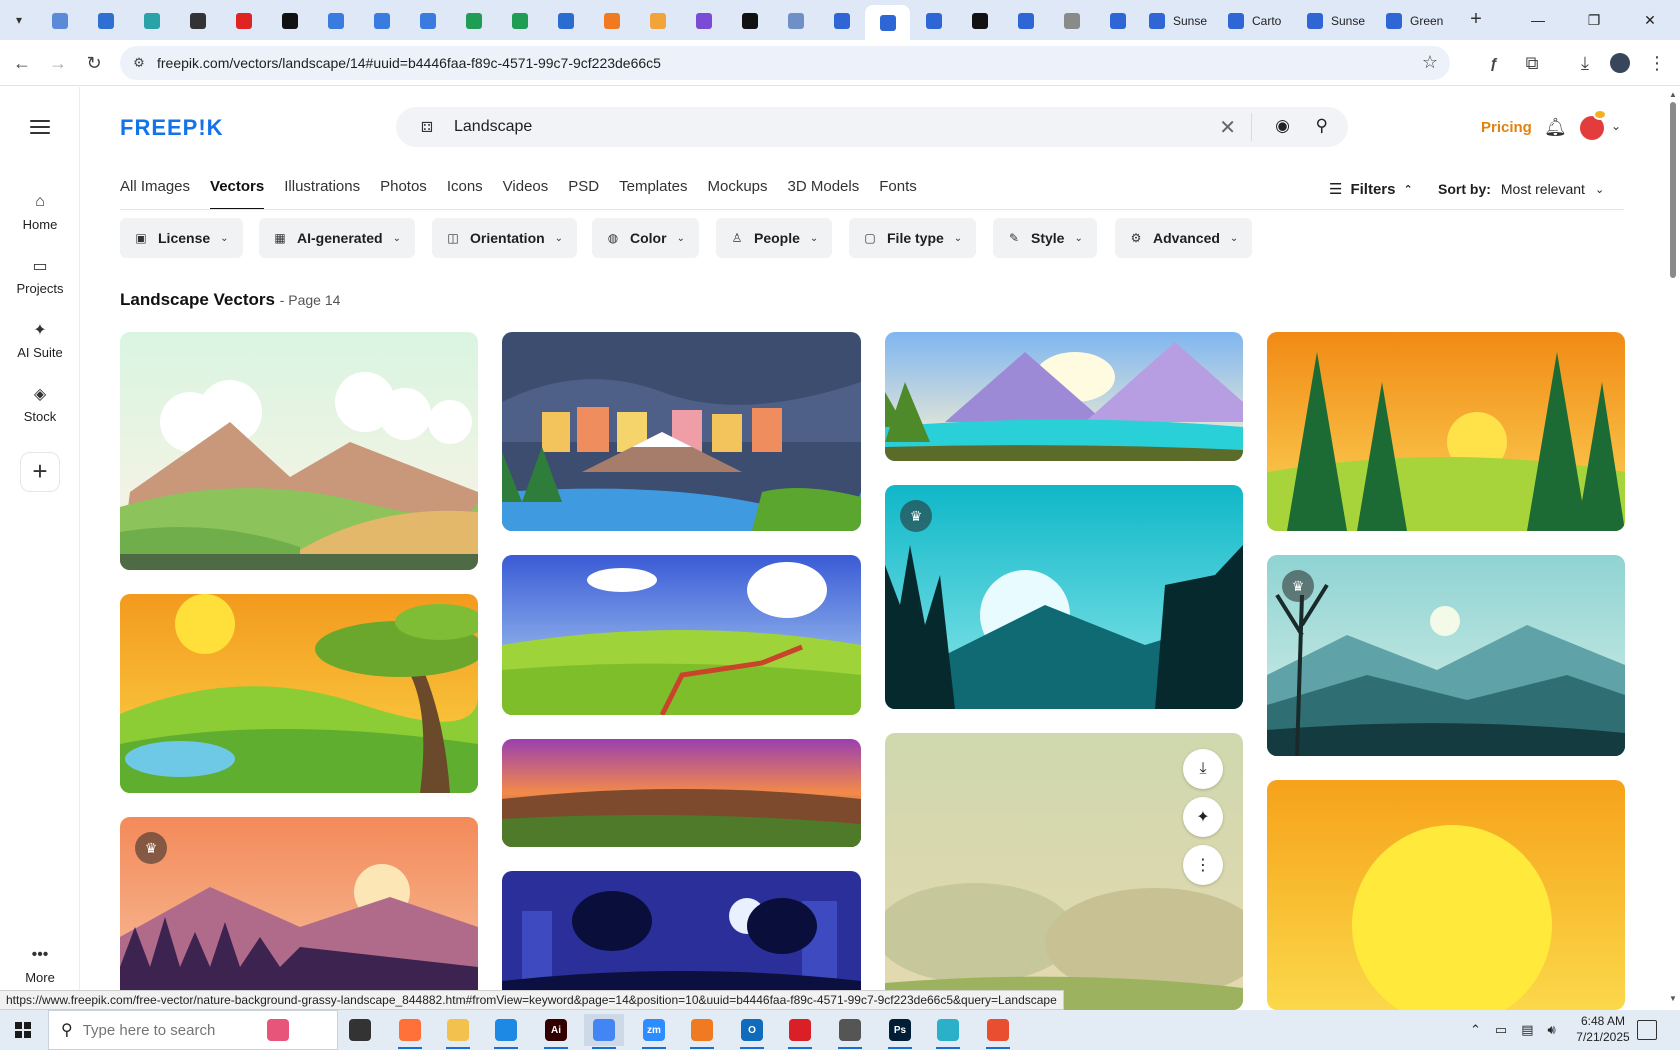 This screenshot has width=1680, height=1050. I want to click on image-card-night-town-river, so click(681, 431).